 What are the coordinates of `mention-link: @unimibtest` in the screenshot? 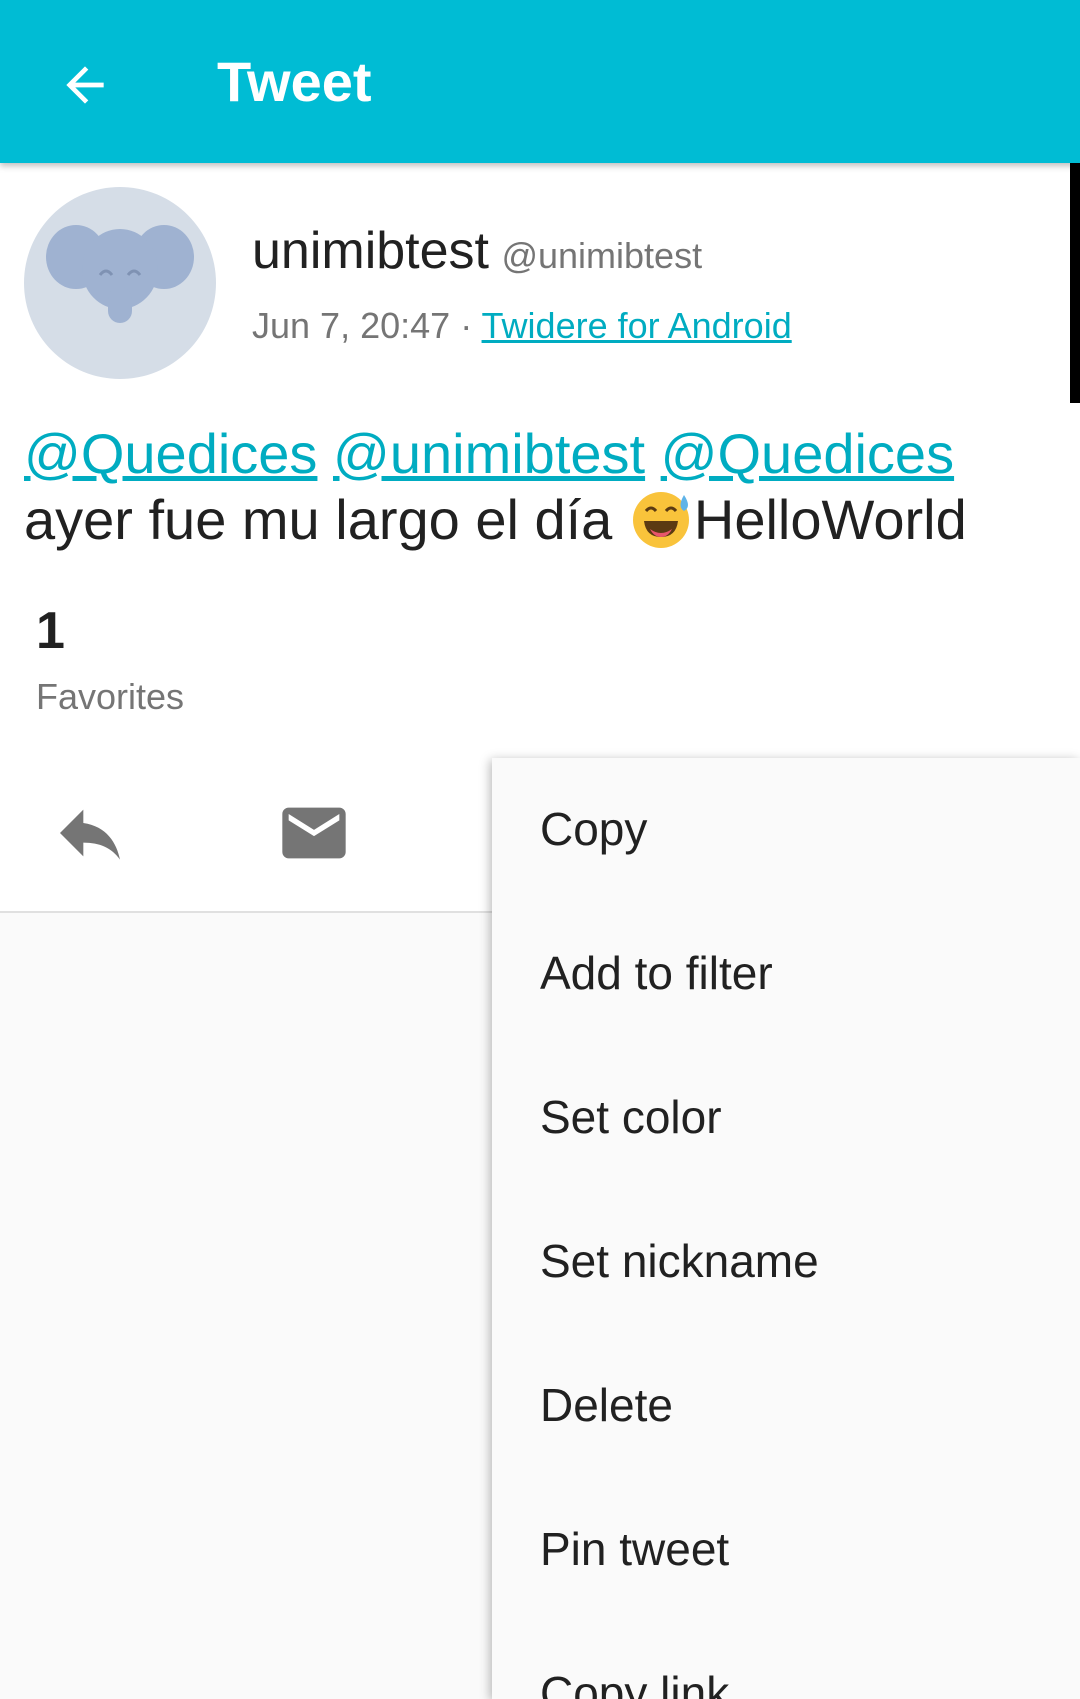 It's located at (489, 453).